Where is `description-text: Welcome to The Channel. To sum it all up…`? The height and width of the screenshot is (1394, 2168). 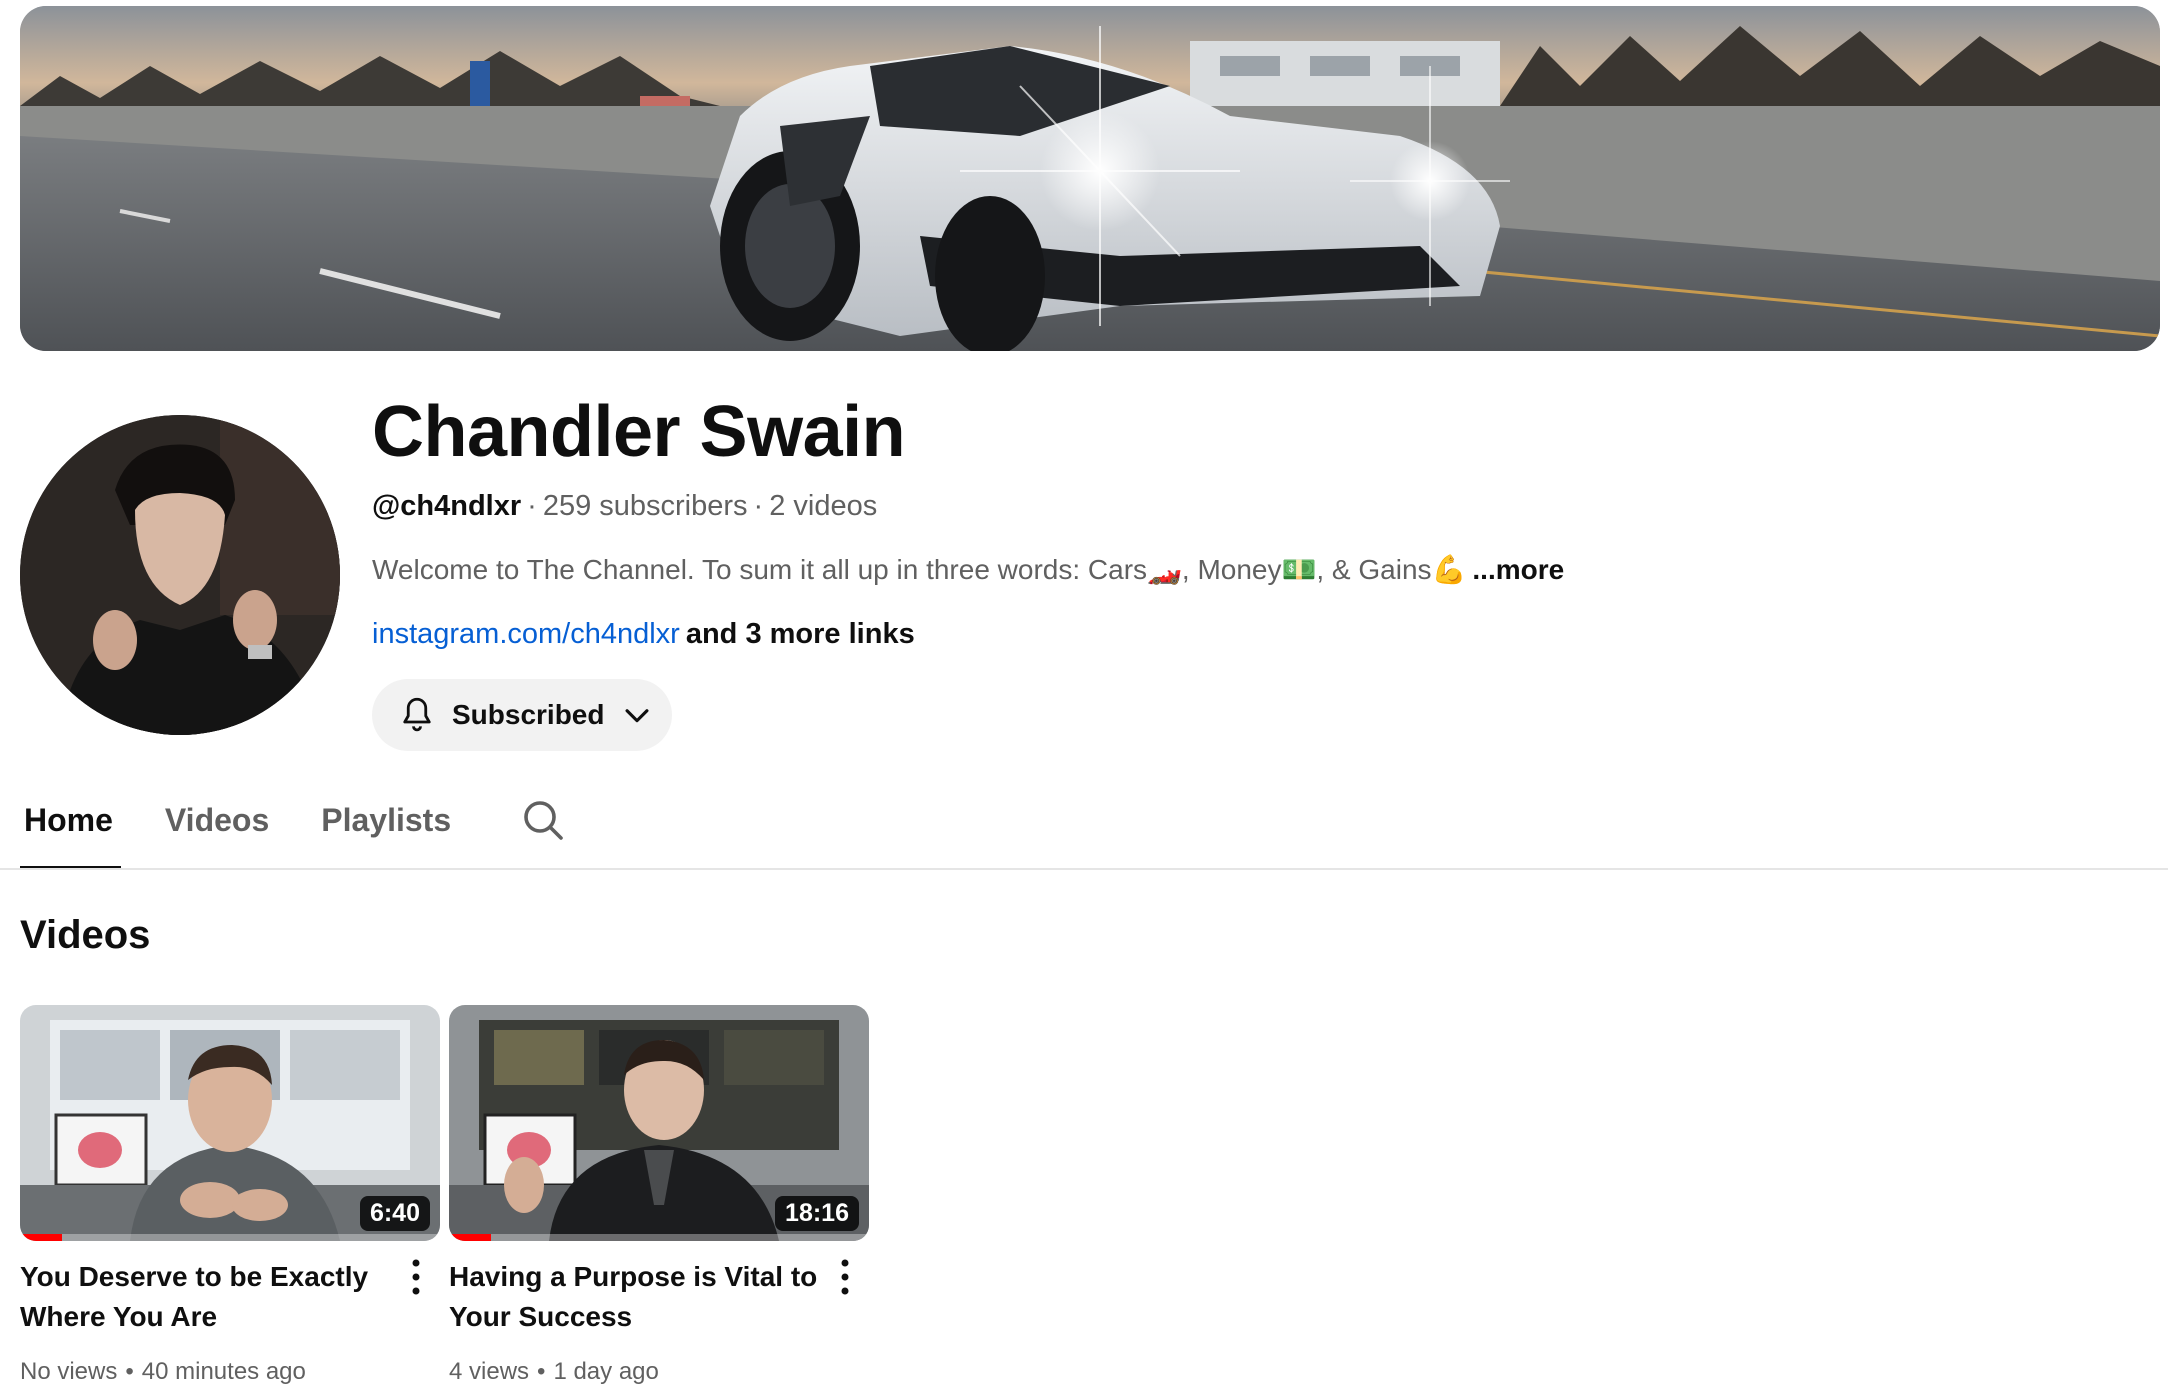 description-text: Welcome to The Channel. To sum it all up… is located at coordinates (919, 569).